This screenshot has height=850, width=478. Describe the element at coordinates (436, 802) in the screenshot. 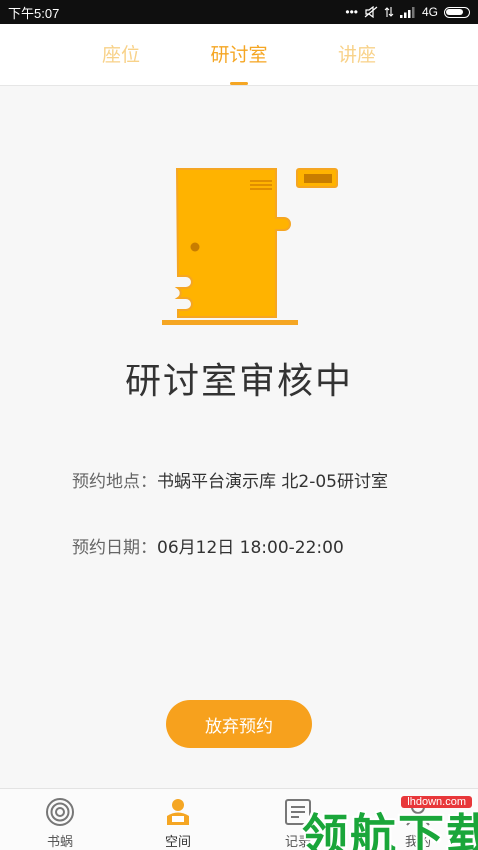

I see `watermark-site: lhdown.com` at that location.